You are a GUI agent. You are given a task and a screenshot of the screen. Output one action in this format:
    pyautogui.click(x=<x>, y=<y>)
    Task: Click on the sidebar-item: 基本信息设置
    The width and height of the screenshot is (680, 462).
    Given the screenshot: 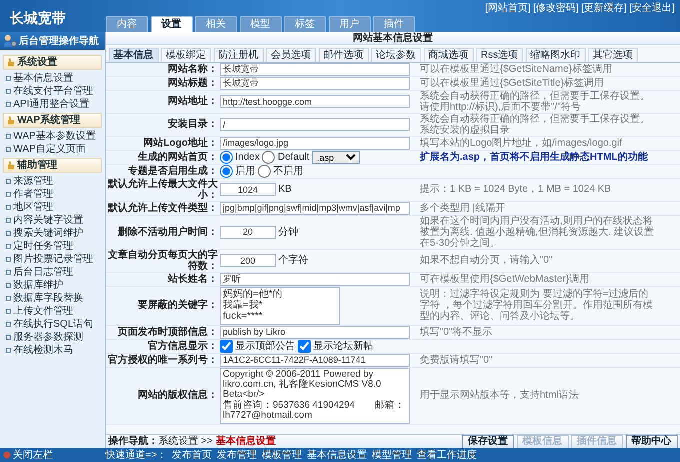 What is the action you would take?
    pyautogui.click(x=52, y=78)
    